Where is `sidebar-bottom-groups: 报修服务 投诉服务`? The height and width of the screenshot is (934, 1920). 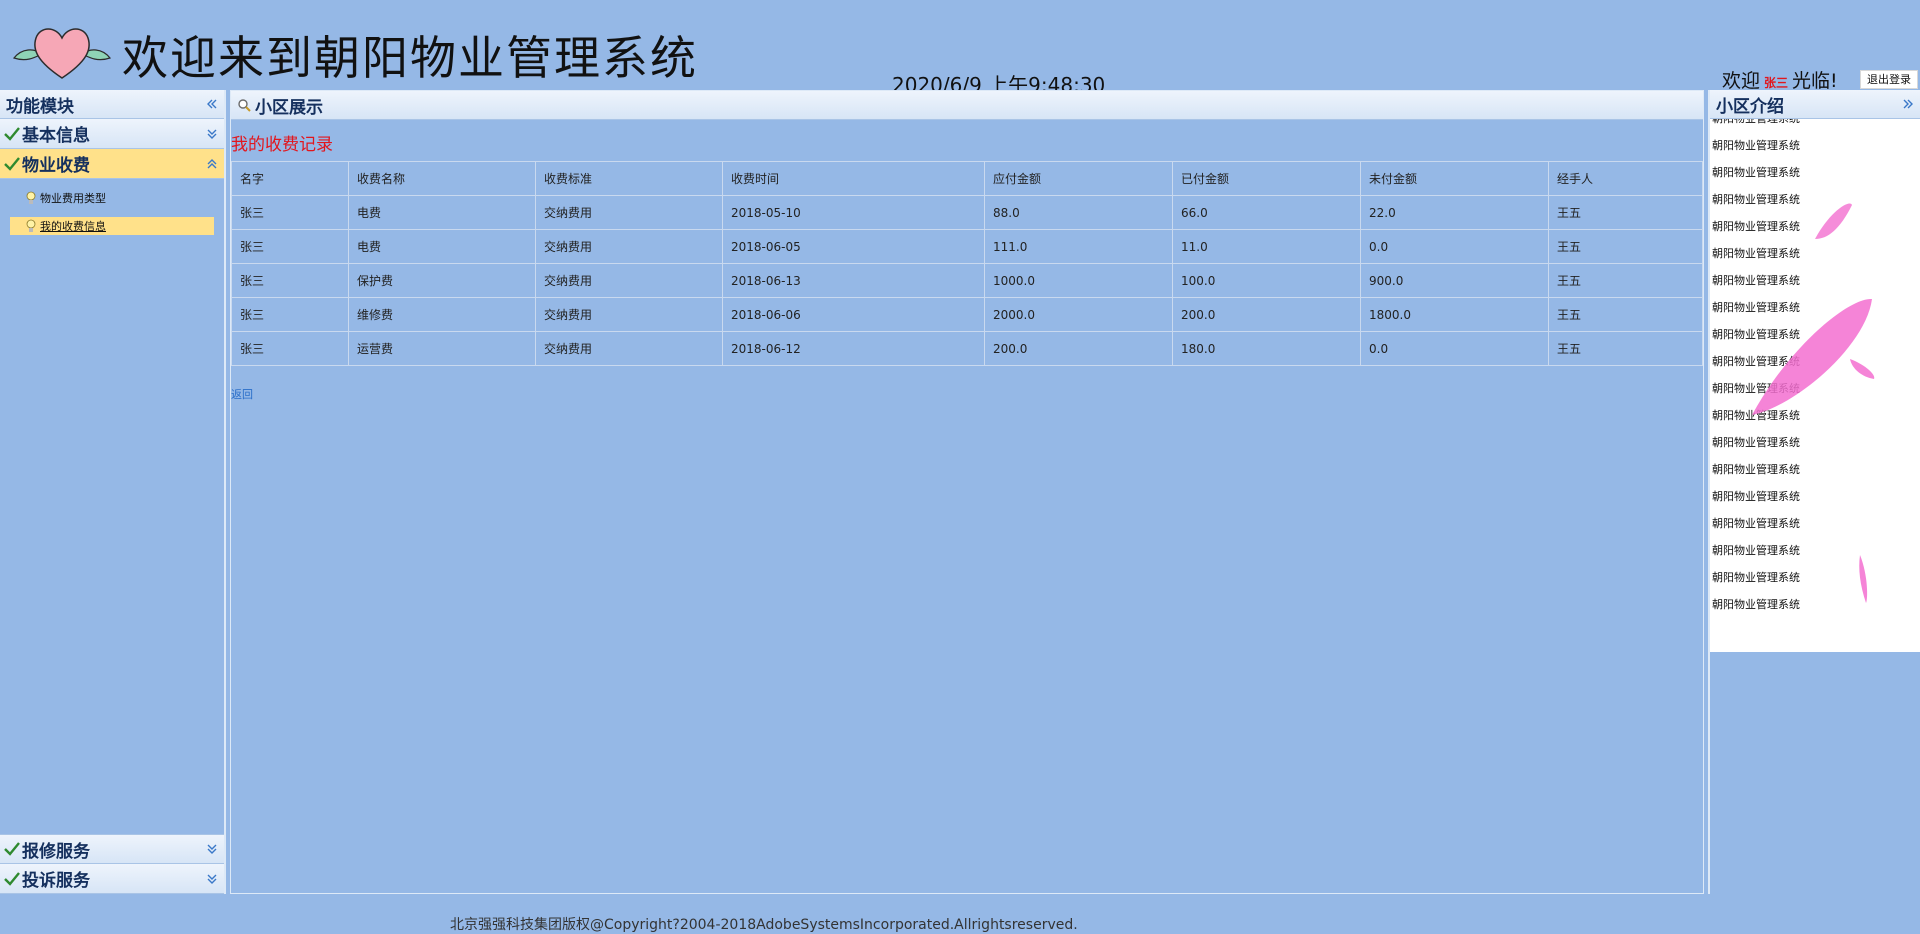 sidebar-bottom-groups: 报修服务 投诉服务 is located at coordinates (112, 864).